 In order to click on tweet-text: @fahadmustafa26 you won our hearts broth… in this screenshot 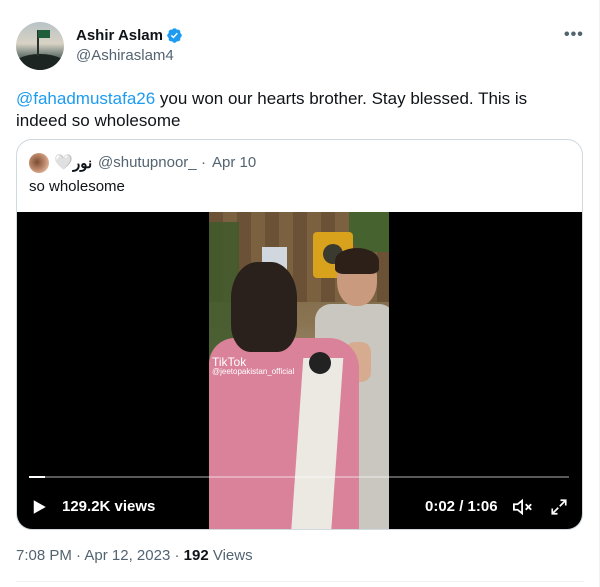, I will do `click(286, 110)`.